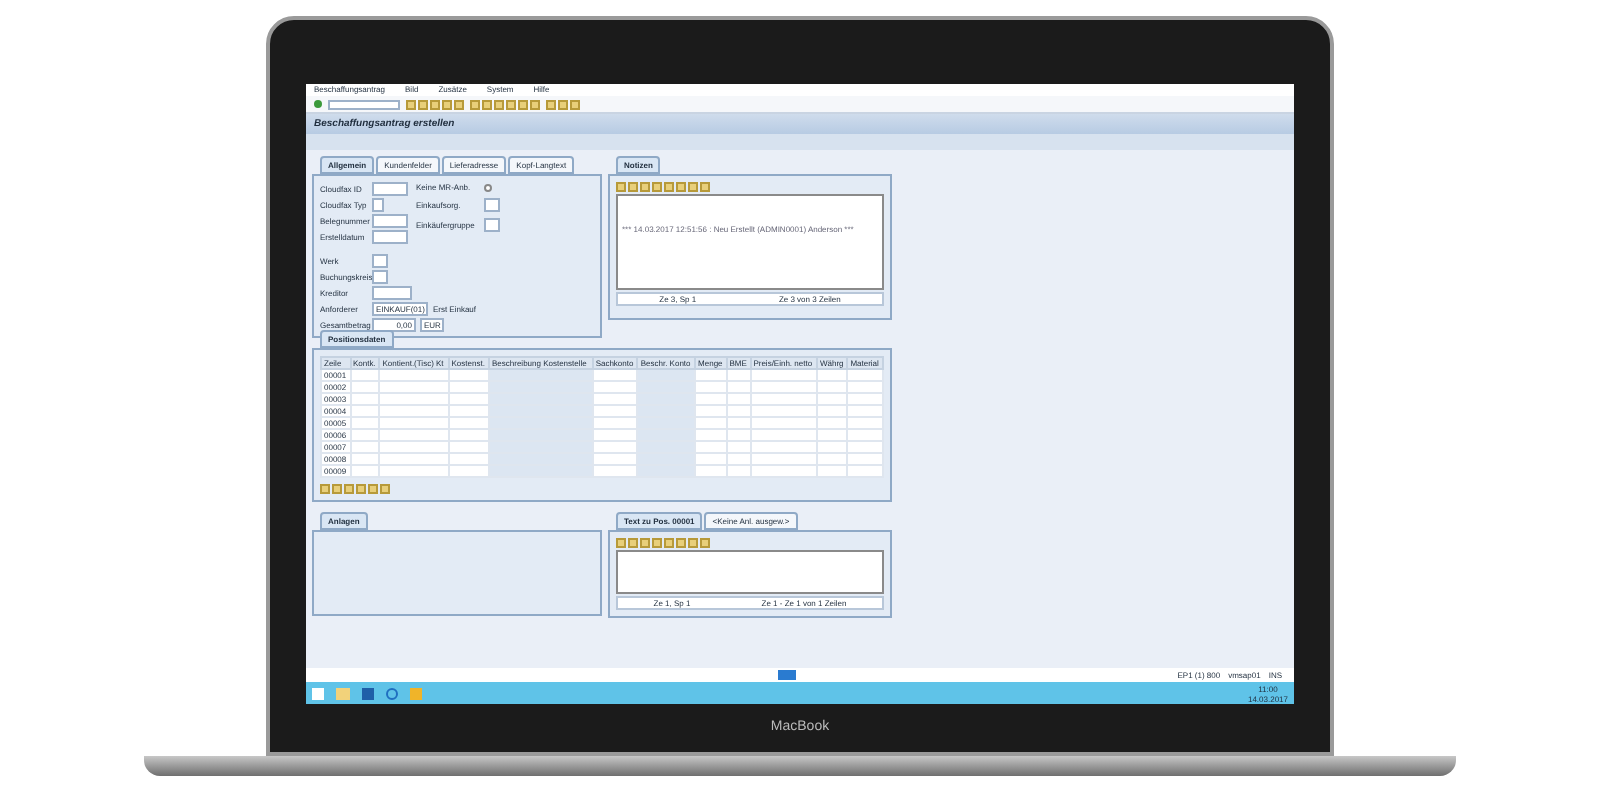 The height and width of the screenshot is (800, 1600). What do you see at coordinates (368, 693) in the screenshot?
I see `app-icon` at bounding box center [368, 693].